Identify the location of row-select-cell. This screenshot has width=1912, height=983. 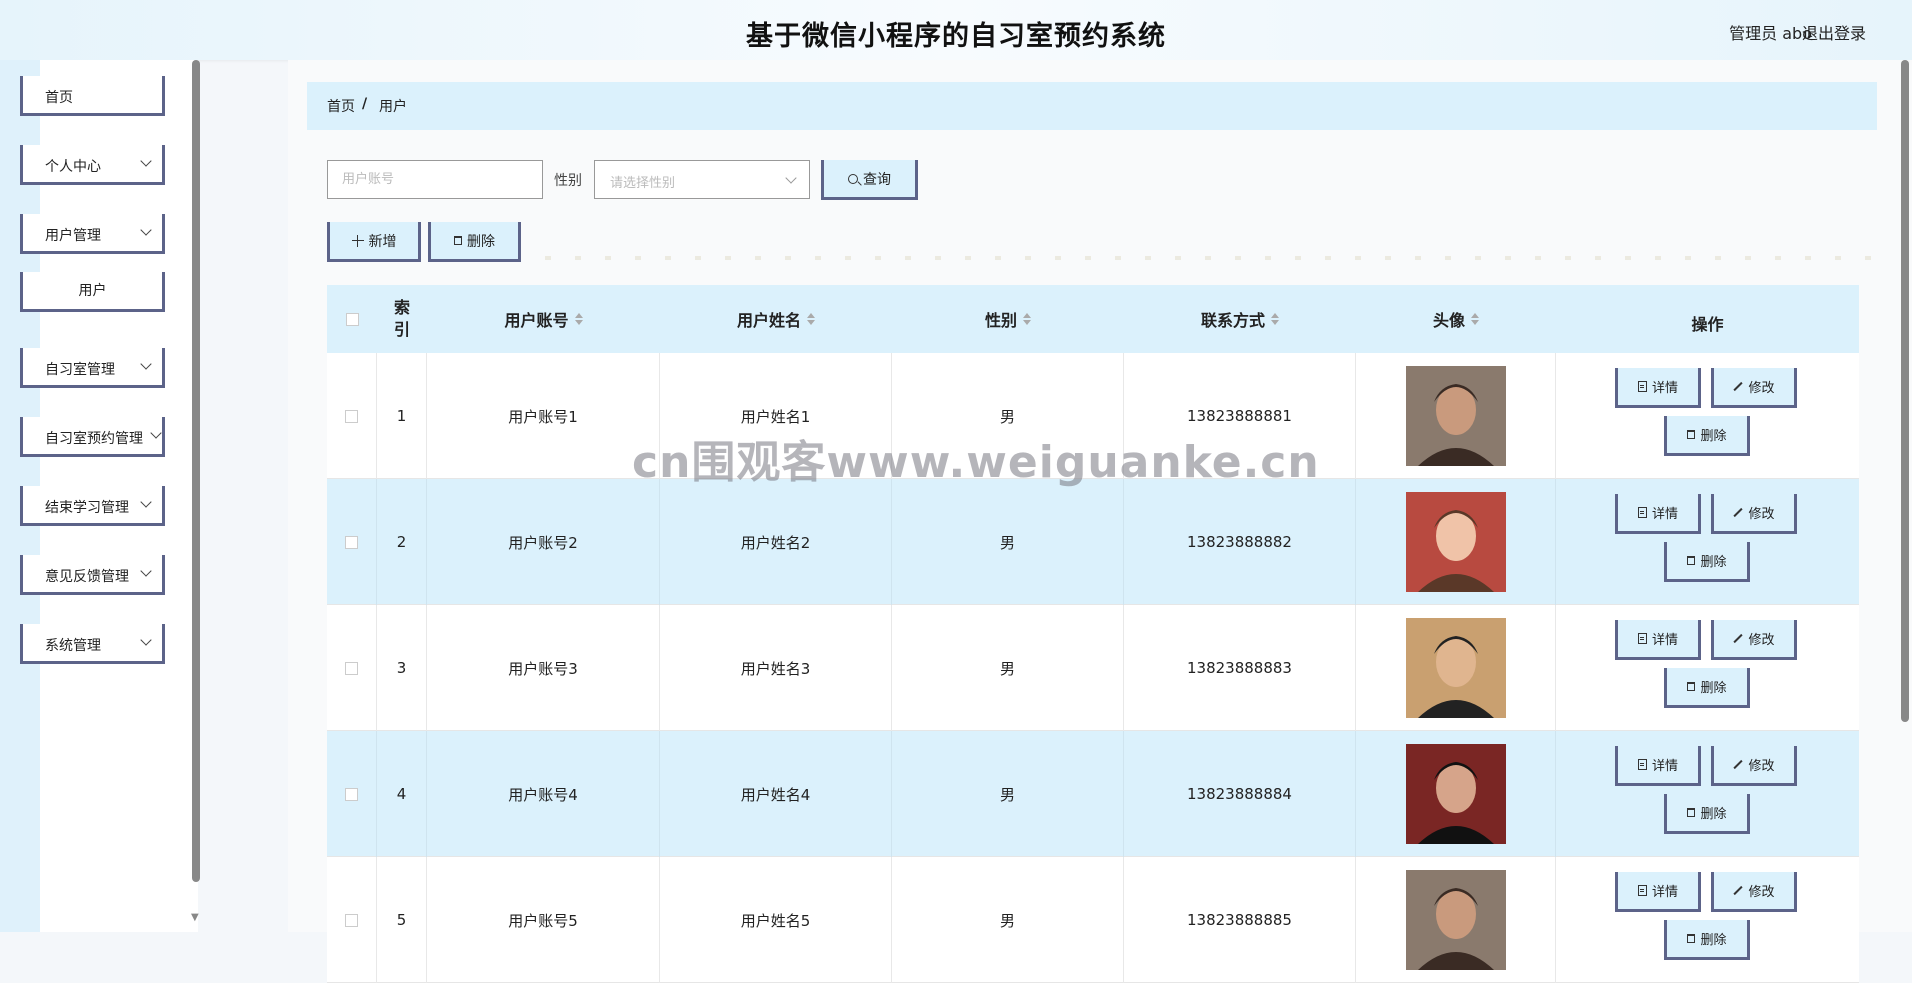
(352, 794).